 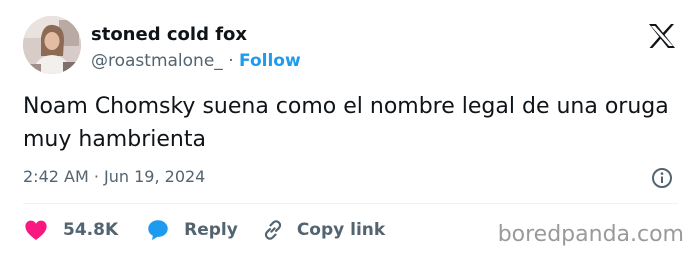 I want to click on follow-button: Follow, so click(x=270, y=61).